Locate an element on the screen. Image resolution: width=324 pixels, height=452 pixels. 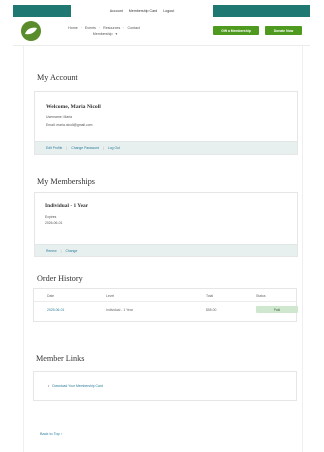
my-memberships-heading: My Memberships is located at coordinates (66, 181).